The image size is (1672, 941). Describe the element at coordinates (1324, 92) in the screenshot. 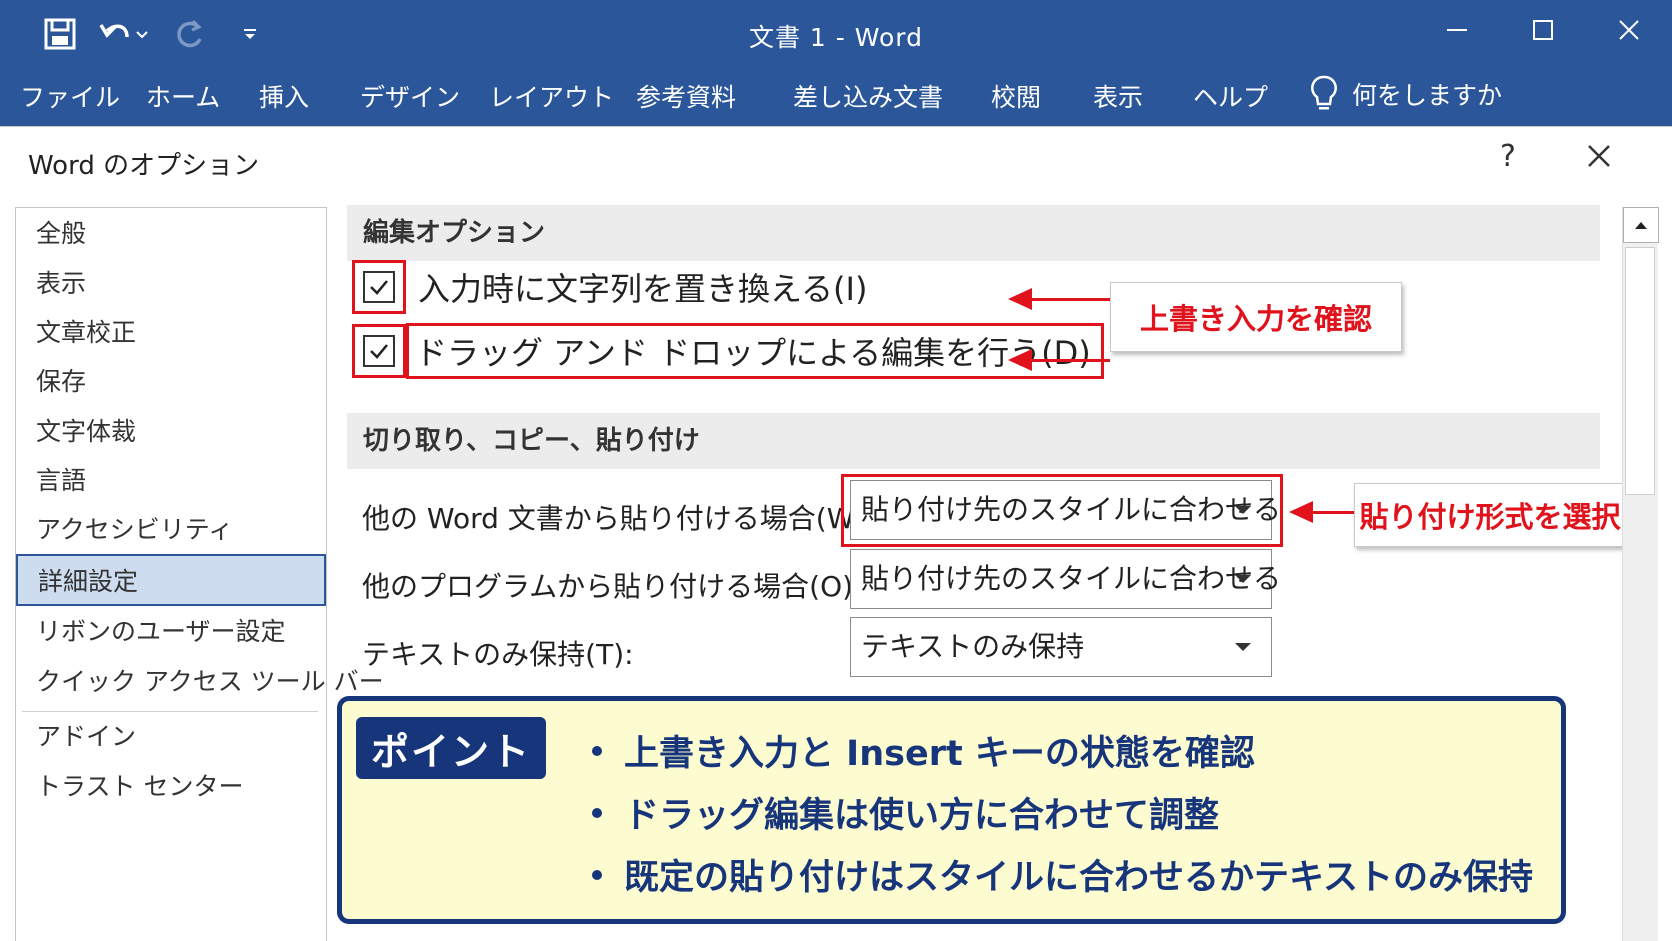

I see `lightbulb-icon` at that location.